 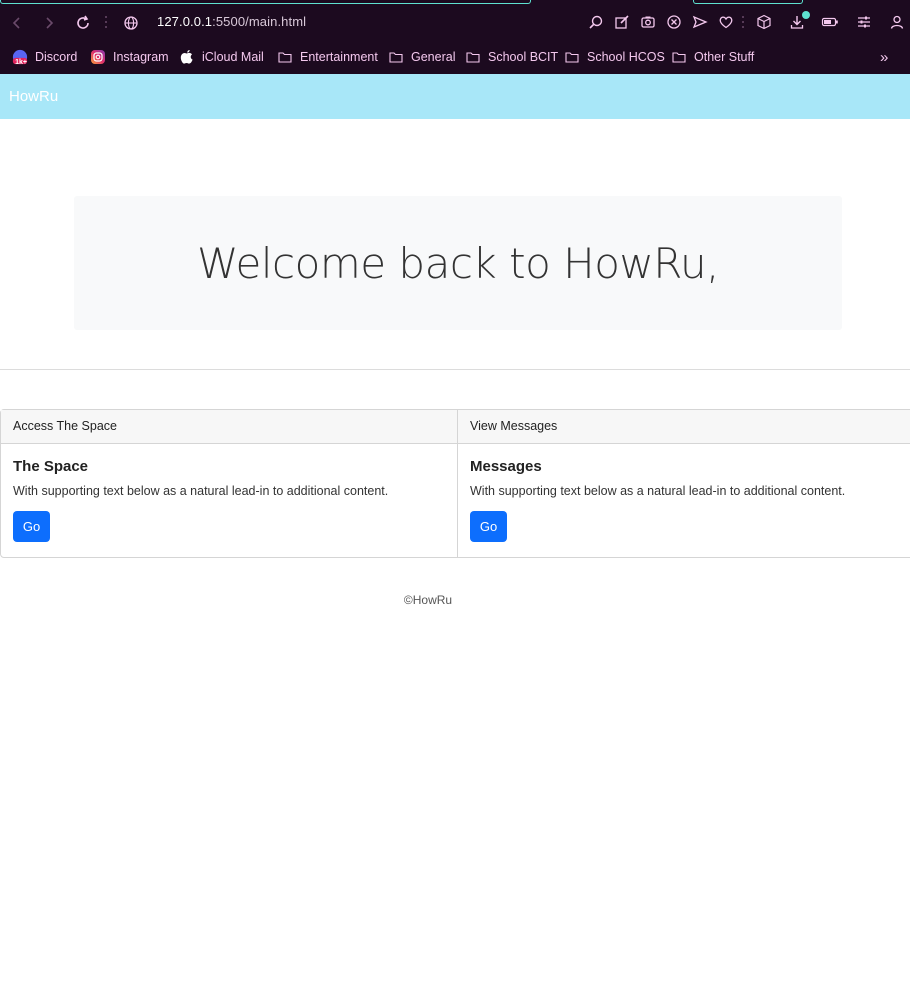 I want to click on cube-icon, so click(x=764, y=22).